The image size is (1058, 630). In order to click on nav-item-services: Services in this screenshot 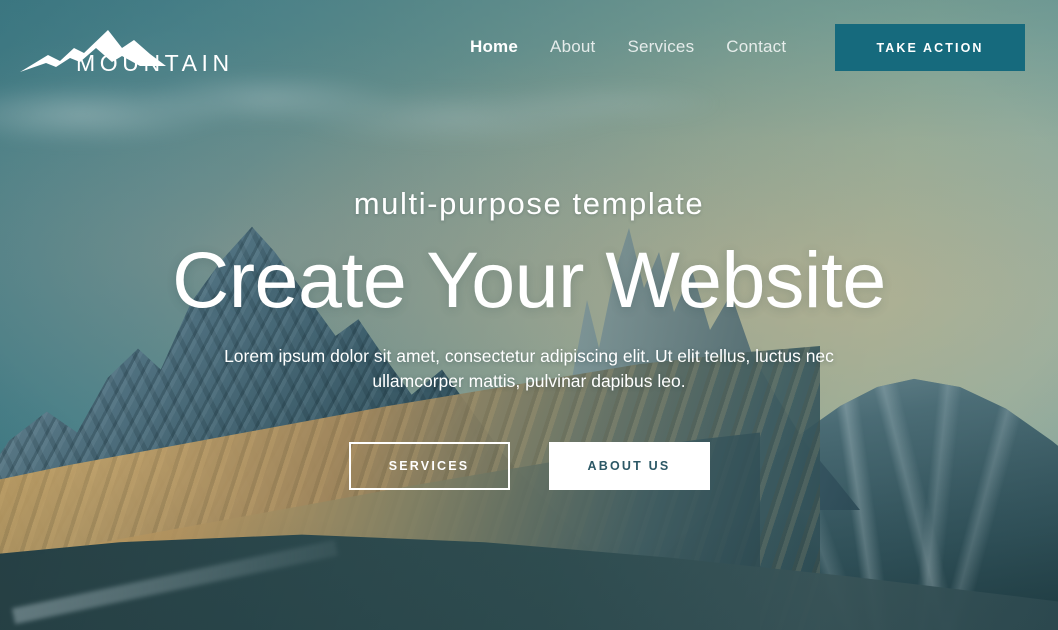, I will do `click(660, 47)`.